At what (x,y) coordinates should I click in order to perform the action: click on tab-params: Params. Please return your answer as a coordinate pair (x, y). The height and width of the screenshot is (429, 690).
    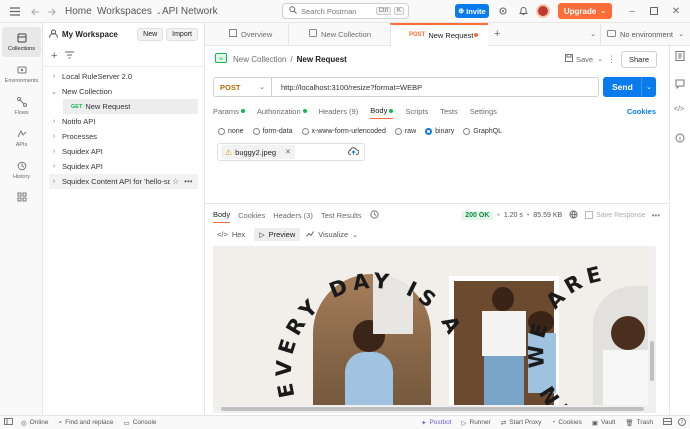
    Looking at the image, I should click on (229, 111).